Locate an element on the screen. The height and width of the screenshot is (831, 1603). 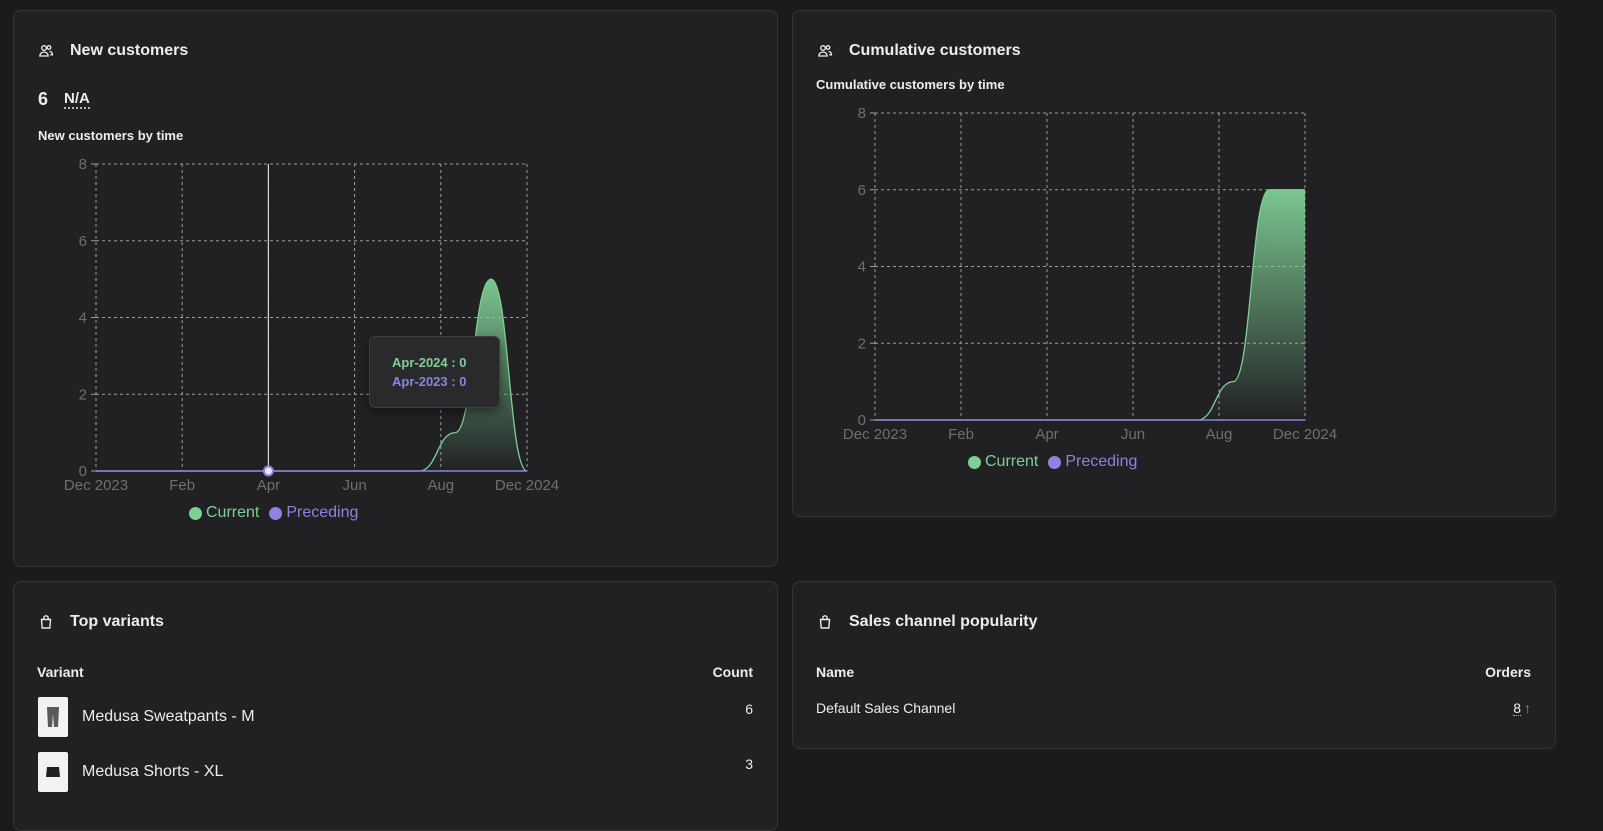
column-header-orders: Orders is located at coordinates (1508, 672).